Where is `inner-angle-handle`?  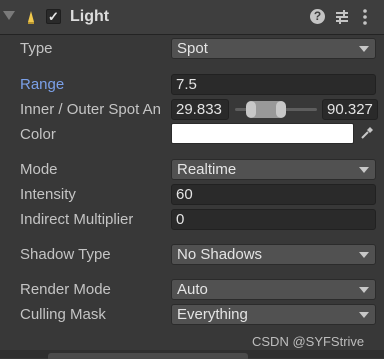
inner-angle-handle is located at coordinates (251, 109).